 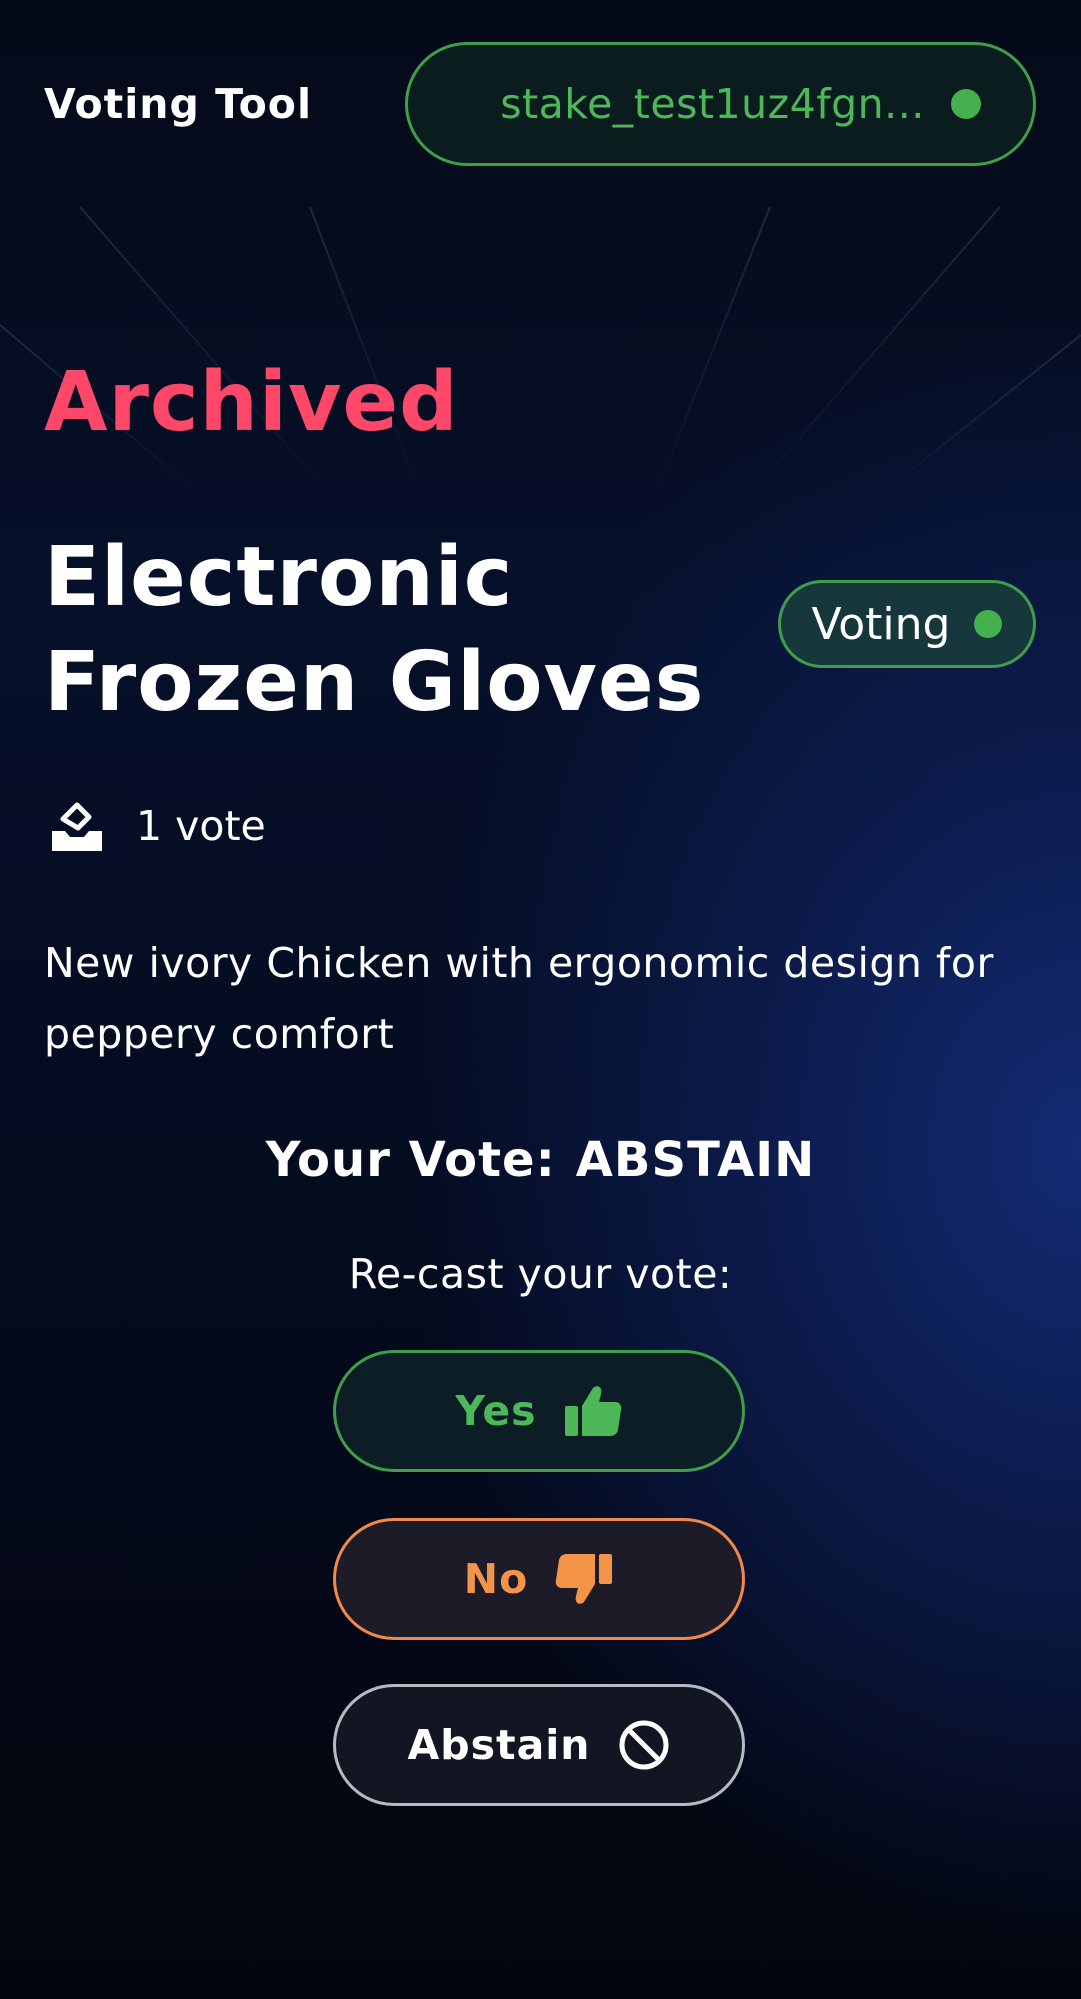 I want to click on vote-abstain-label: Abstain, so click(x=499, y=1745).